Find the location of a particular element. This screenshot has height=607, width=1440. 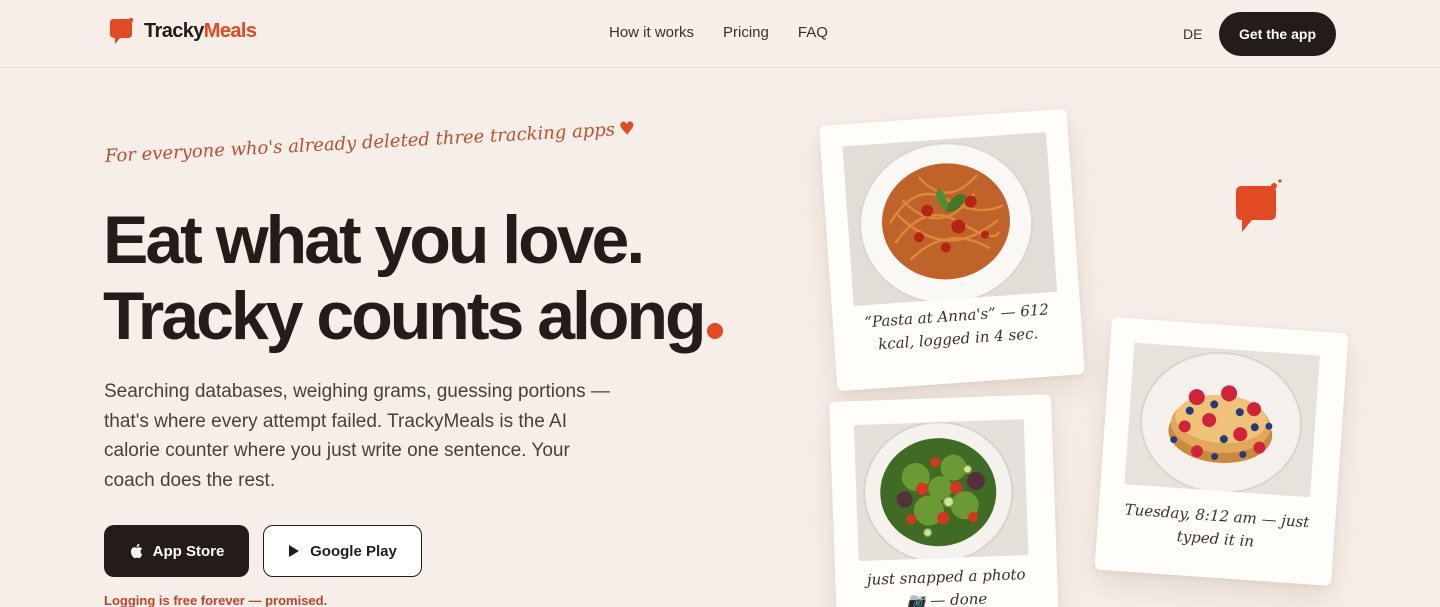

speech-bubble-logo-icon is located at coordinates (122, 30).